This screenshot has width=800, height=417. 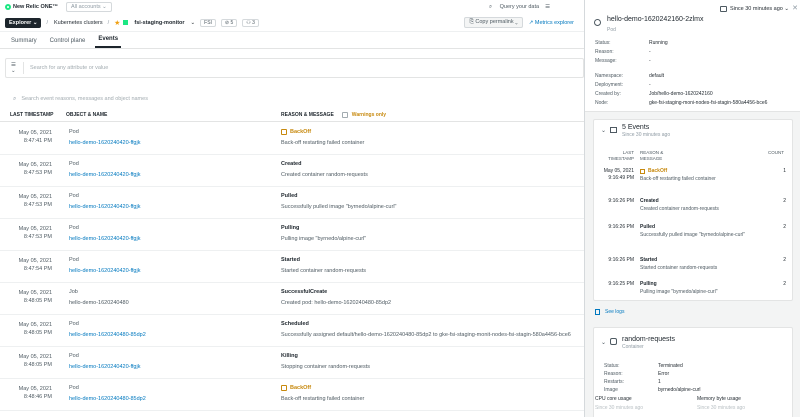 What do you see at coordinates (614, 341) in the screenshot?
I see `container-icon` at bounding box center [614, 341].